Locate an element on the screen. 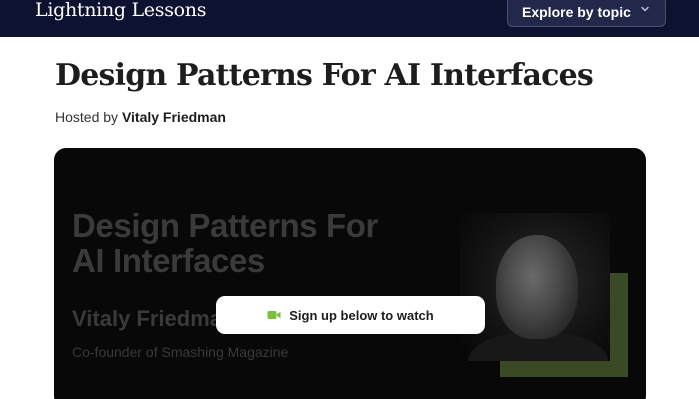 The height and width of the screenshot is (399, 699). explore-label: Explore by topic is located at coordinates (576, 11).